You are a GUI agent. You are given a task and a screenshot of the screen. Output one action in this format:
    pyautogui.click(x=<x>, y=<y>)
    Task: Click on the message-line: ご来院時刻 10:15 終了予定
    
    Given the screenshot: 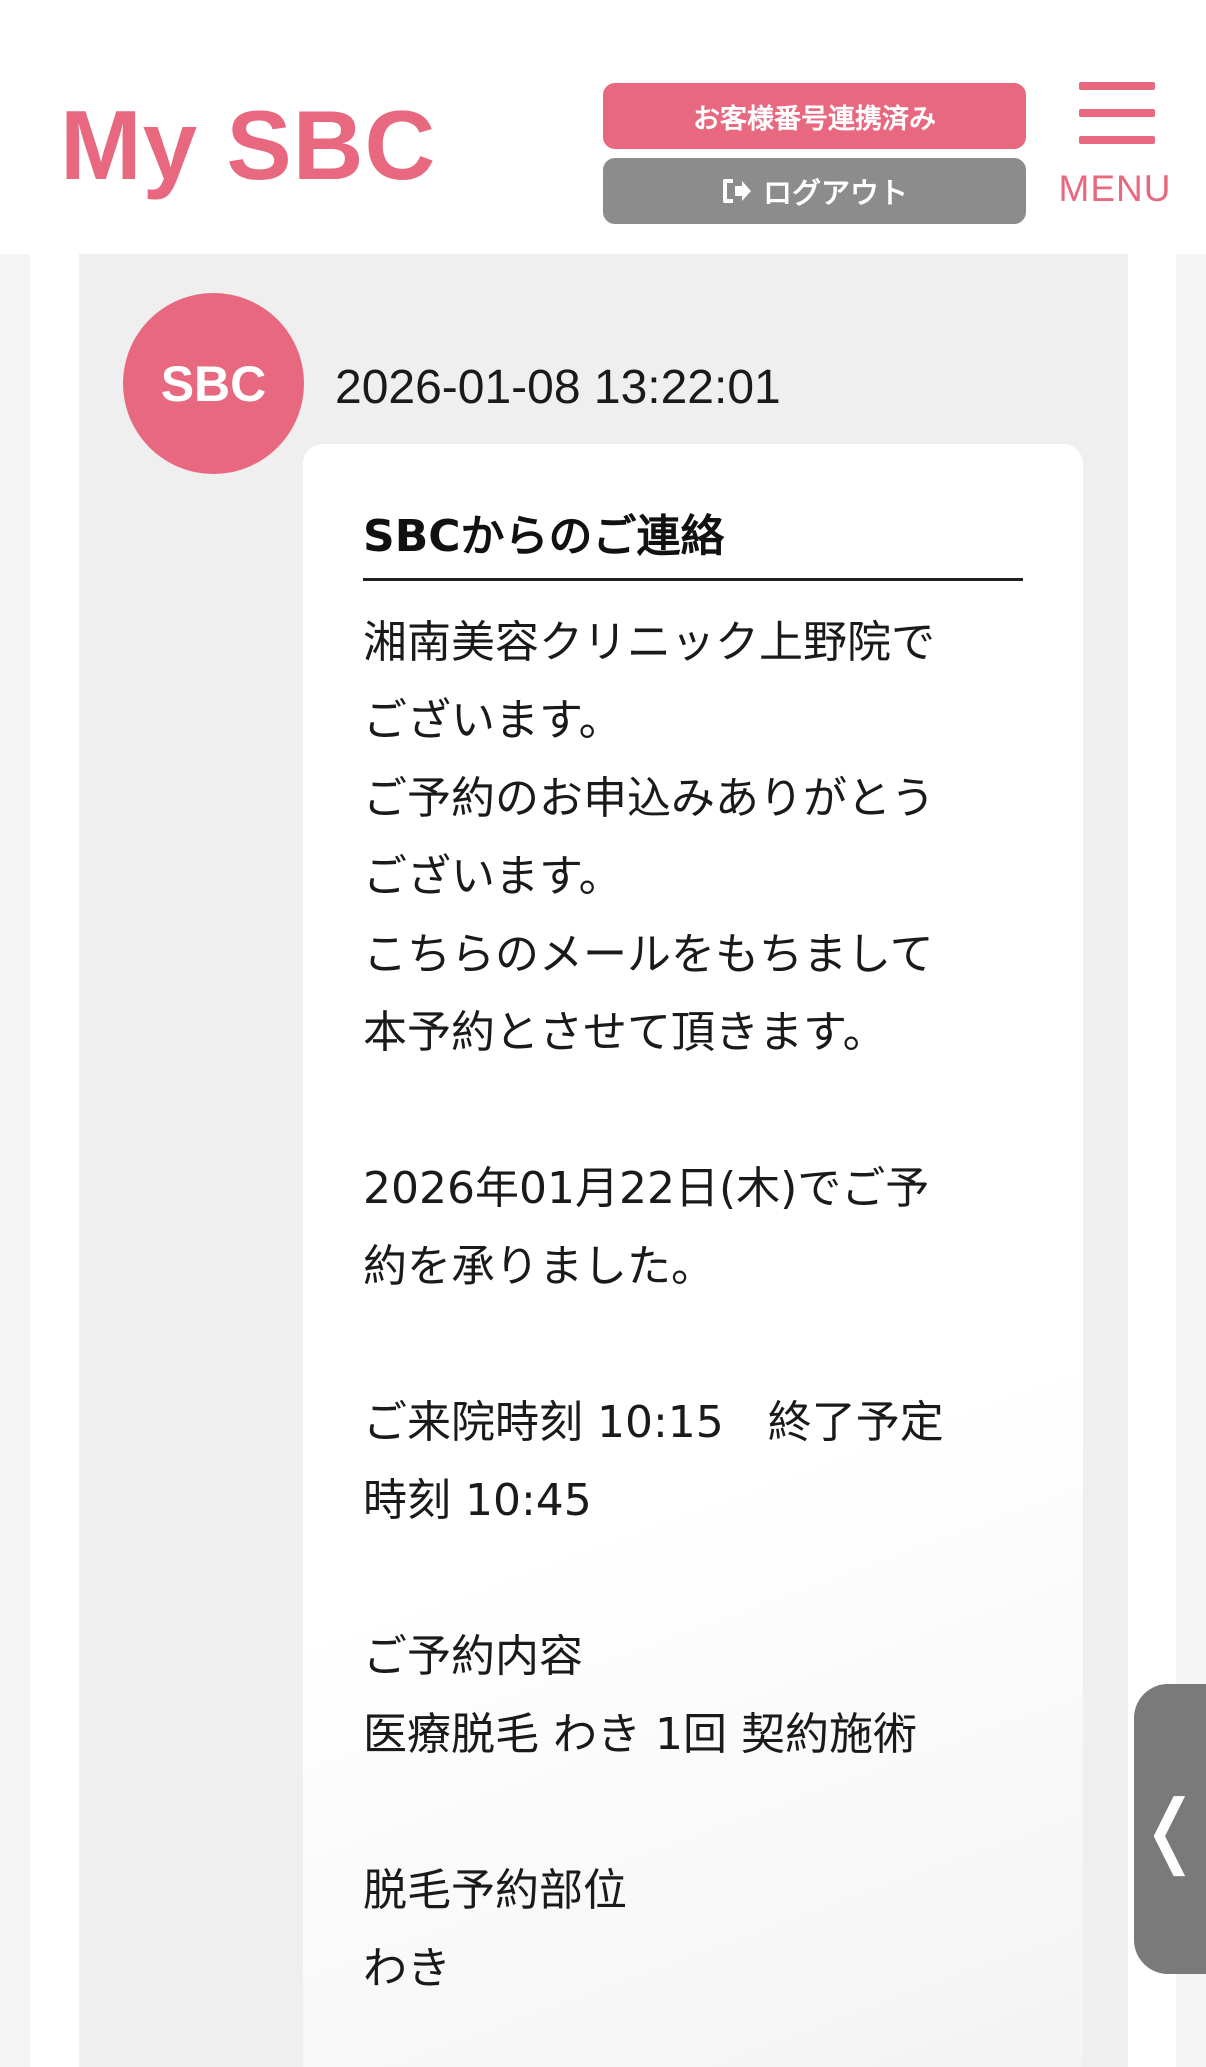 What is the action you would take?
    pyautogui.click(x=653, y=1422)
    